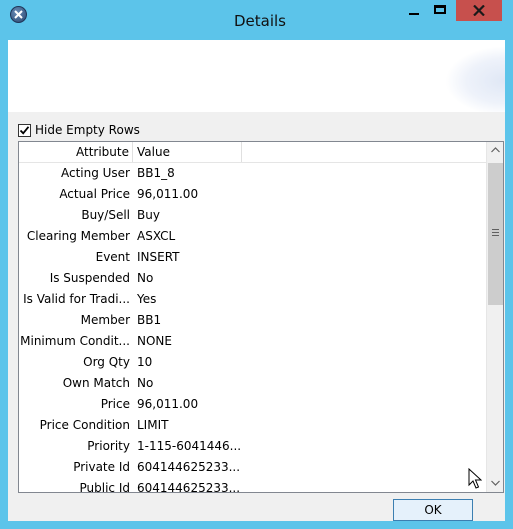  What do you see at coordinates (145, 362) in the screenshot?
I see `value-cell: 10` at bounding box center [145, 362].